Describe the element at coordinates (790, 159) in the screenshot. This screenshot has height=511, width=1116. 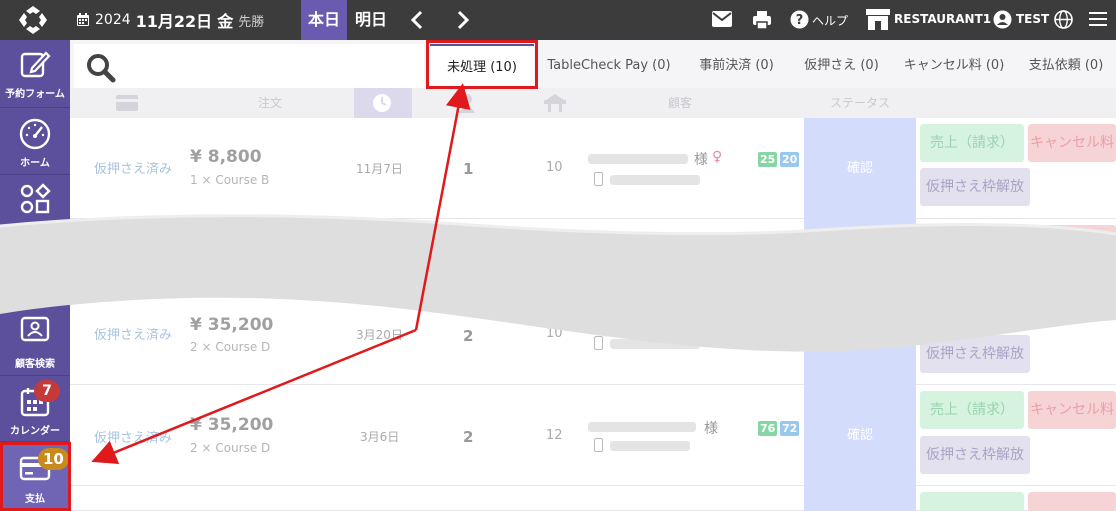
I see `age-badge: 20` at that location.